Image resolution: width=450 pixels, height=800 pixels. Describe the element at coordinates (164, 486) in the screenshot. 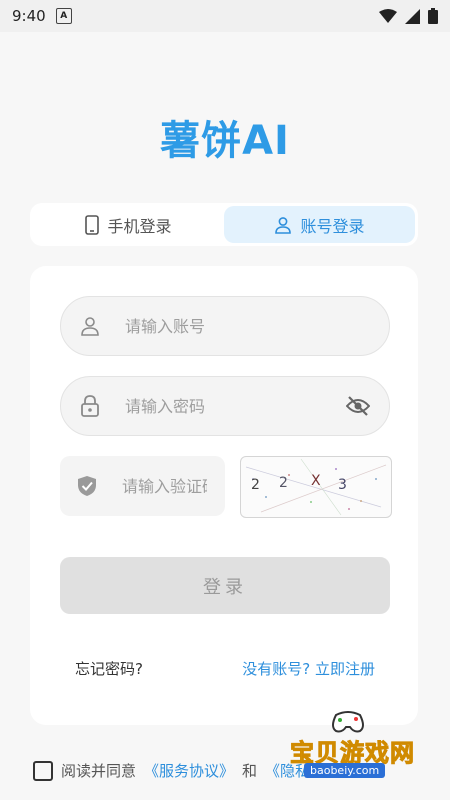

I see `captcha-input` at that location.